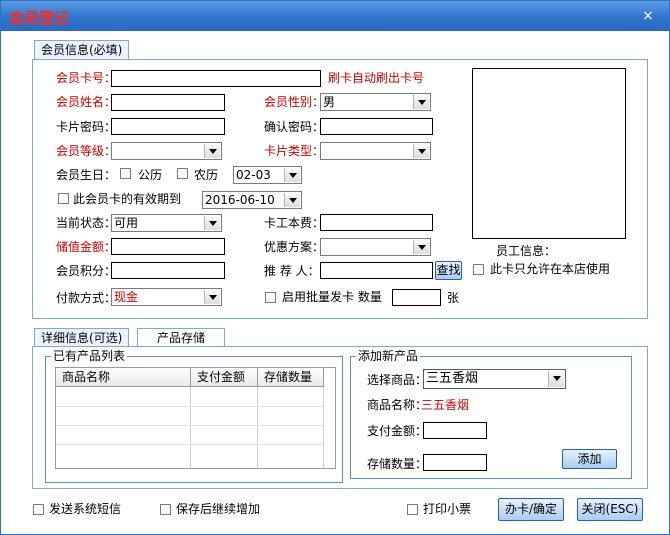  What do you see at coordinates (206, 175) in the screenshot?
I see `lunar-label: 农历` at bounding box center [206, 175].